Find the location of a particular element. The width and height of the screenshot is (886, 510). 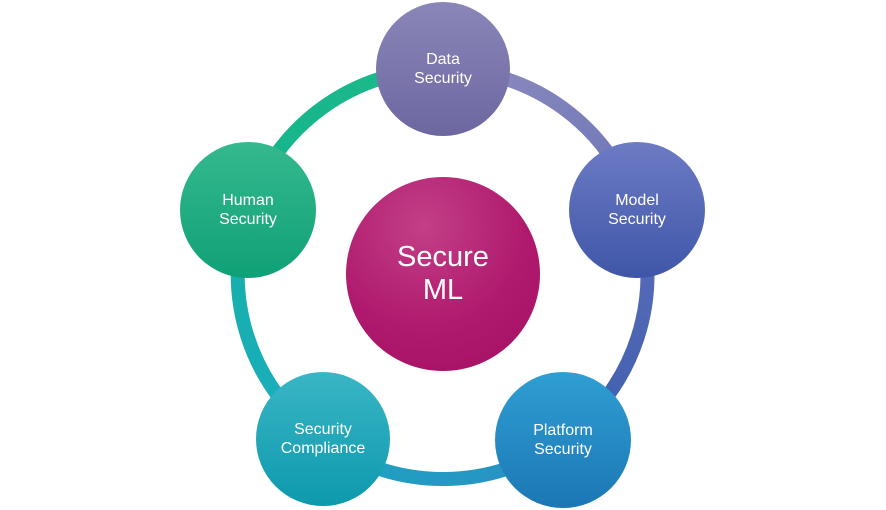

node-security-compliance: Security Compliance is located at coordinates (323, 439).